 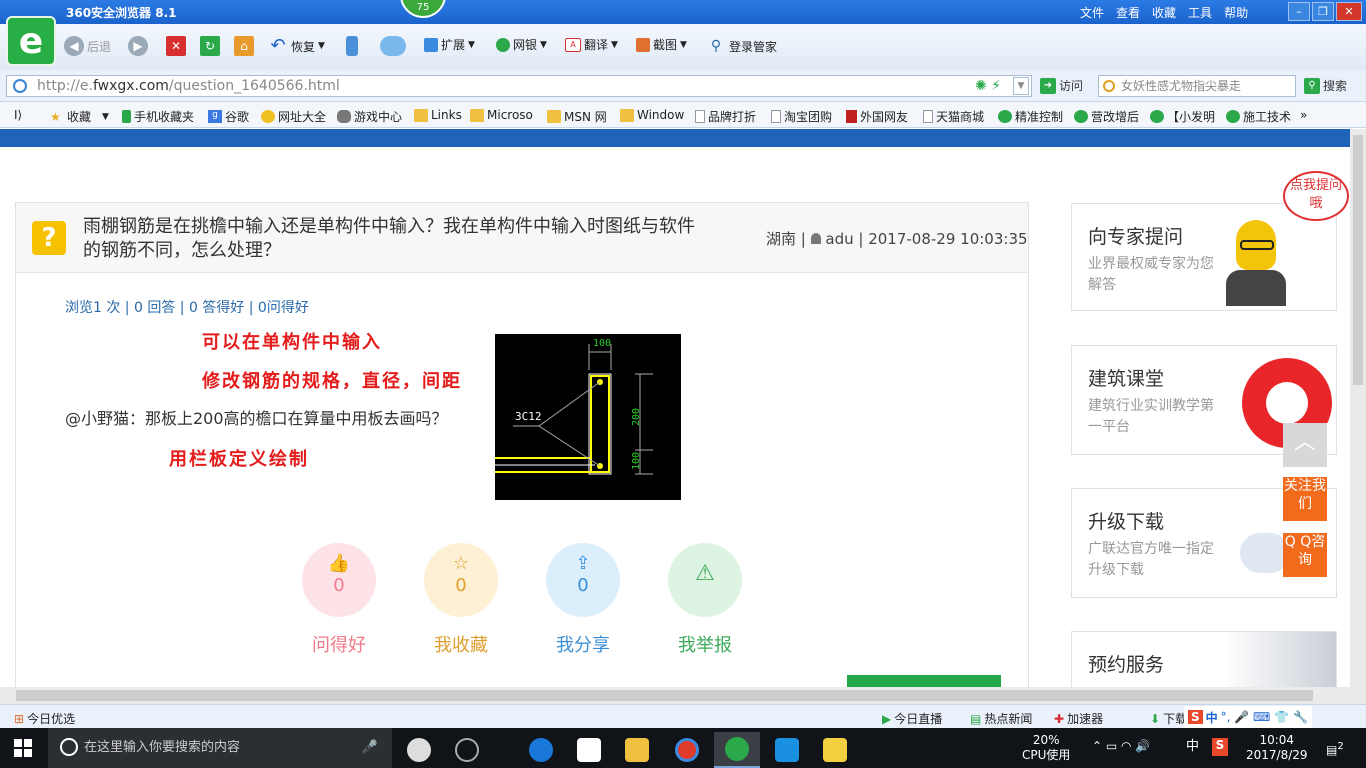 I want to click on menu-view: 查看, so click(x=1128, y=12).